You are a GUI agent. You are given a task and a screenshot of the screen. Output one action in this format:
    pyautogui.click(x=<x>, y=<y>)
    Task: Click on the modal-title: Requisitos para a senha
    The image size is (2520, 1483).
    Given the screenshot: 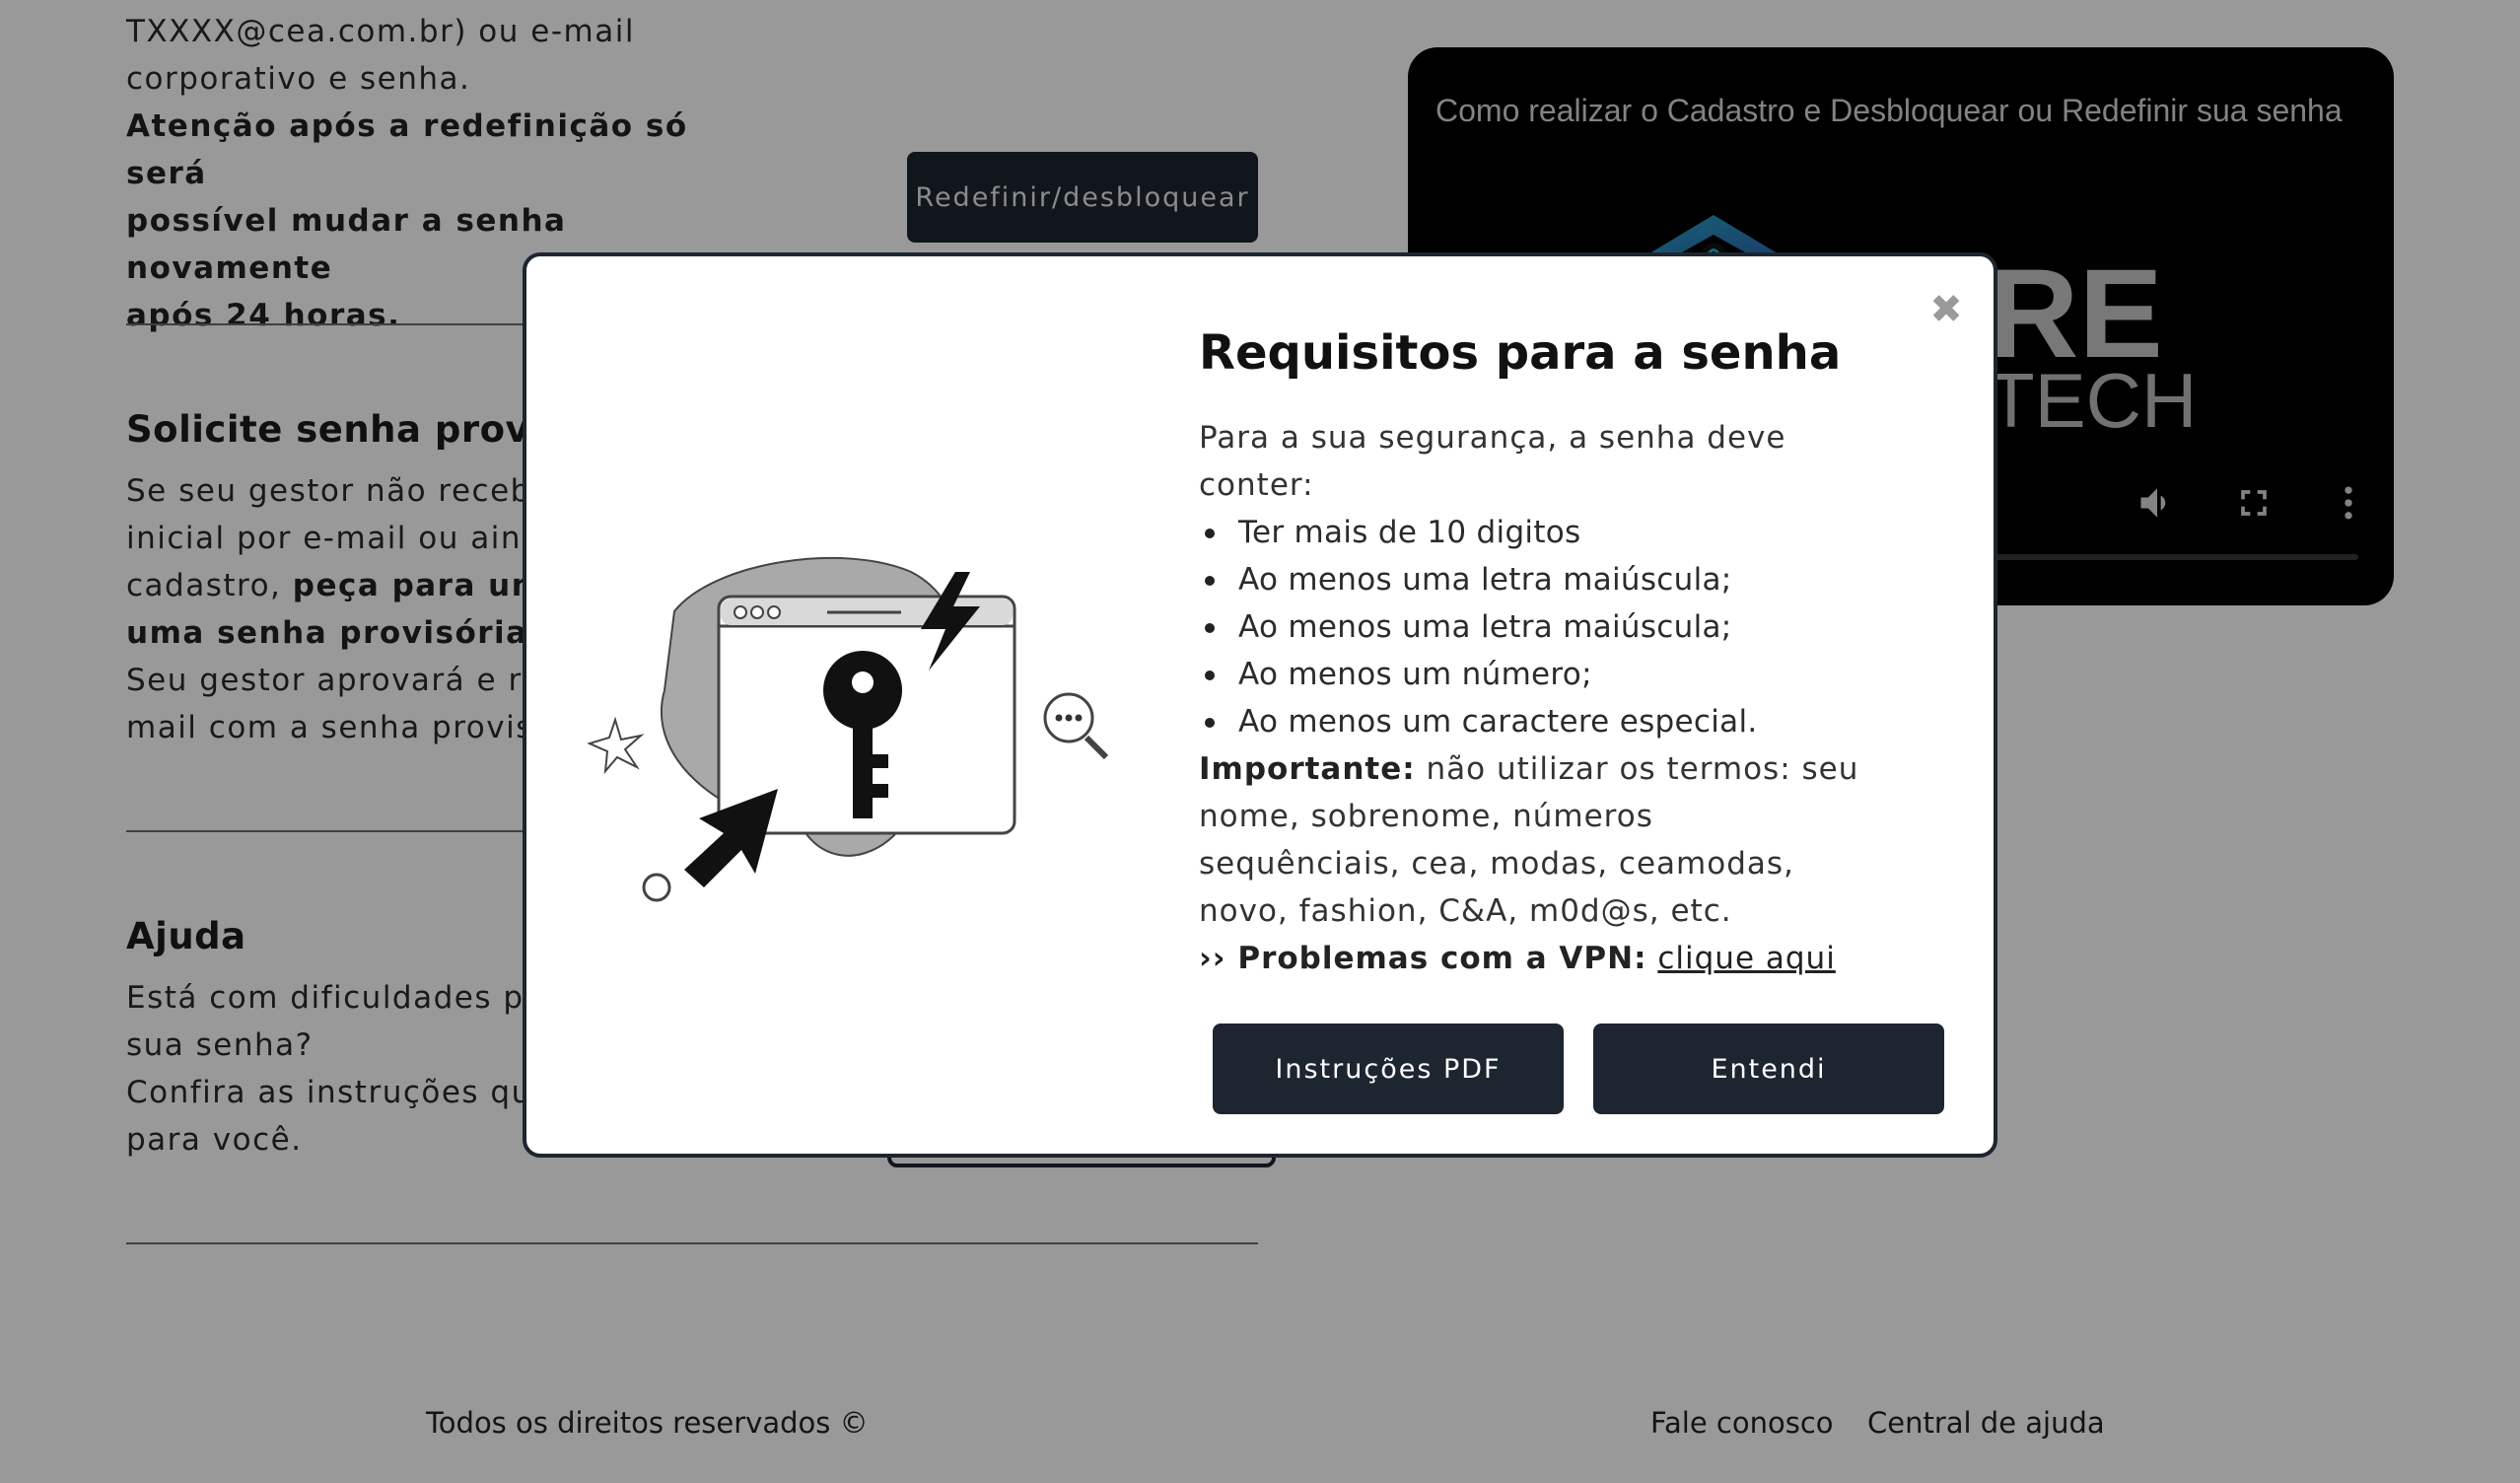 What is the action you would take?
    pyautogui.click(x=1520, y=353)
    